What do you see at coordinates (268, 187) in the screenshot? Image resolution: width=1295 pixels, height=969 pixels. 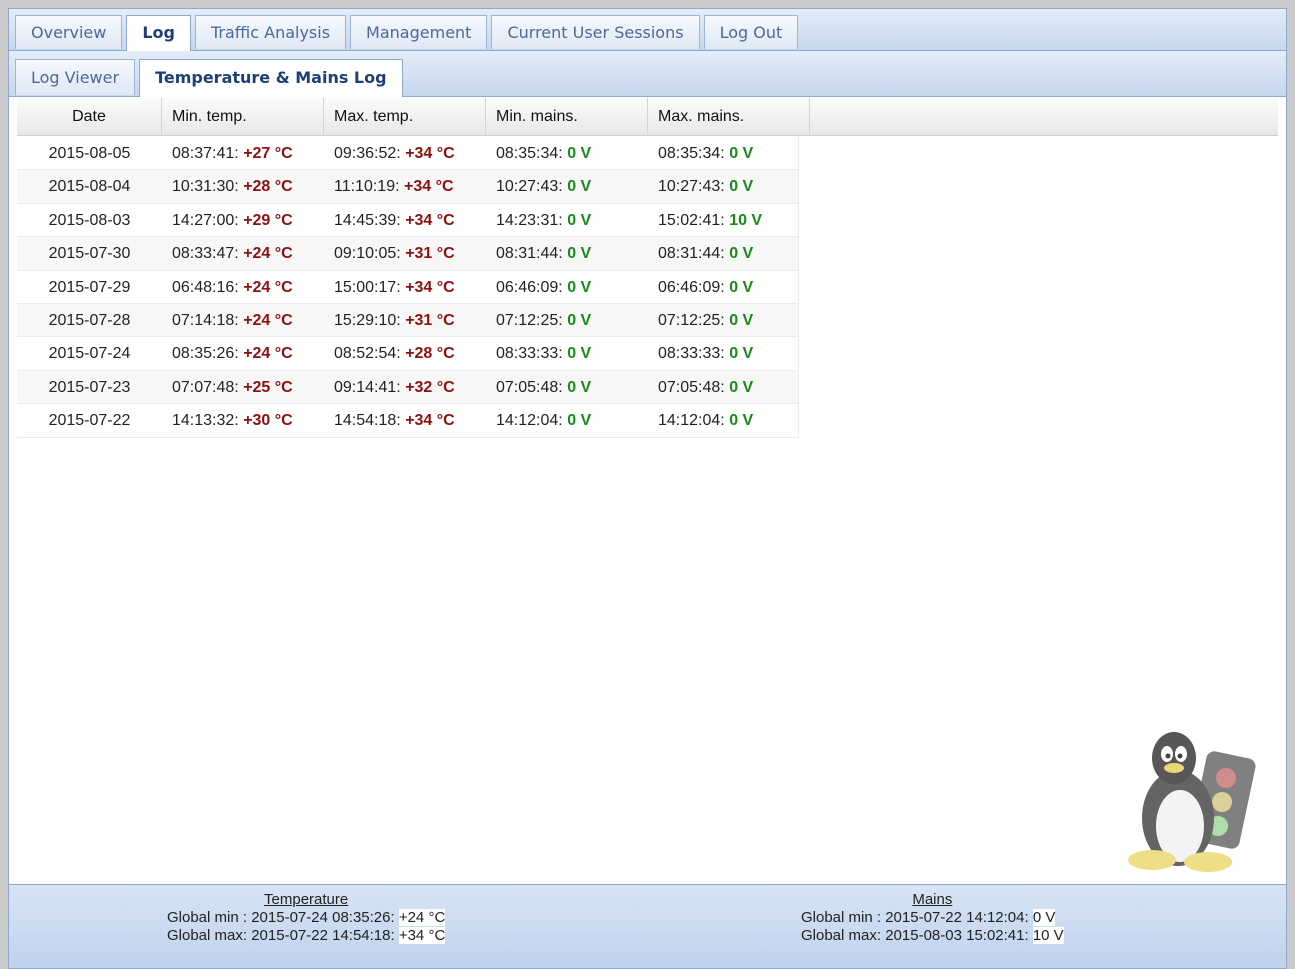 I see `cell-min-temp-value: +28 °C` at bounding box center [268, 187].